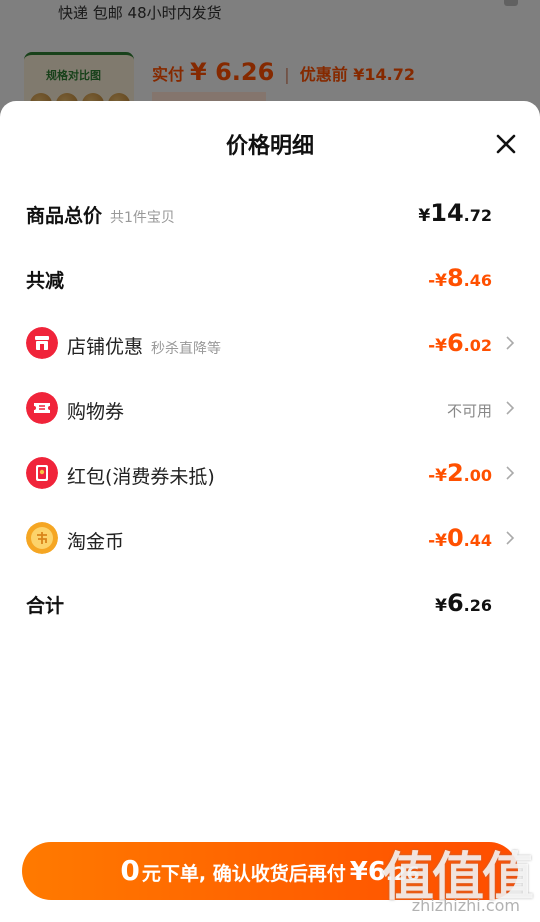 Image resolution: width=540 pixels, height=922 pixels. I want to click on coupon-label: 购物券, so click(96, 412).